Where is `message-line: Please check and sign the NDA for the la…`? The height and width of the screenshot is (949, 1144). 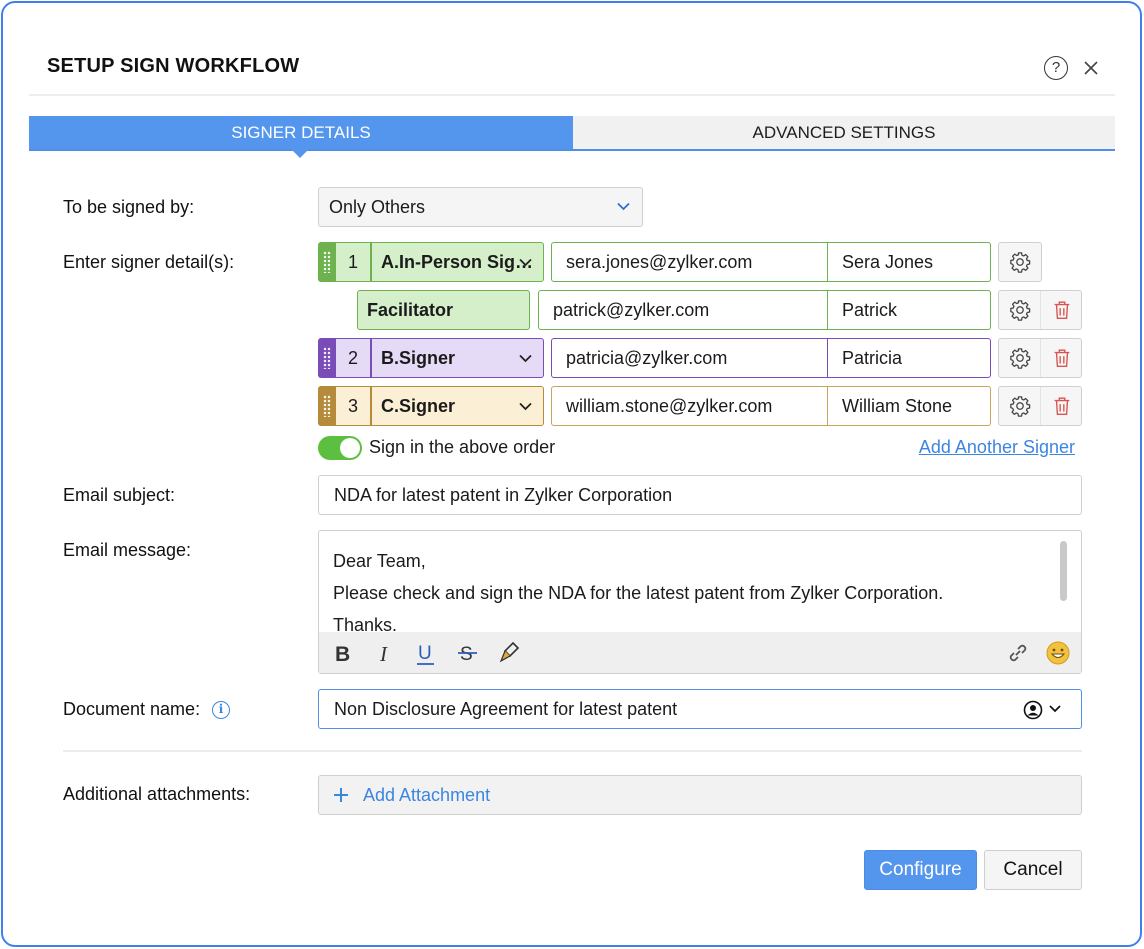 message-line: Please check and sign the NDA for the la… is located at coordinates (638, 593).